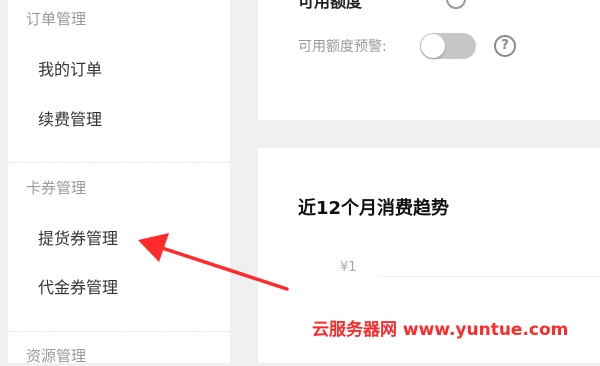 This screenshot has height=366, width=600. Describe the element at coordinates (213, 262) in the screenshot. I see `annotation-arrow-icon` at that location.